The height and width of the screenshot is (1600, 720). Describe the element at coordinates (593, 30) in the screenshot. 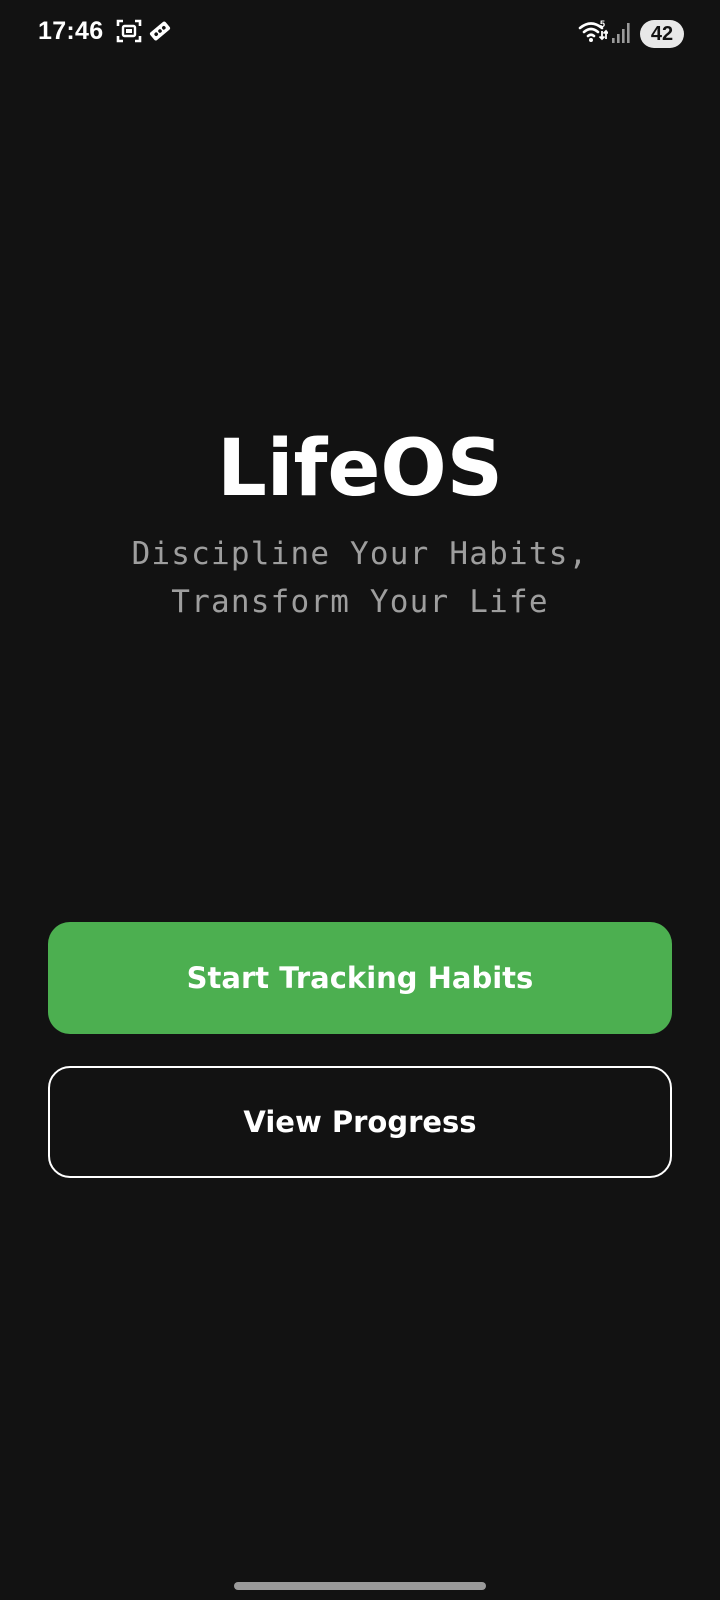

I see `wifi-icon: 5` at that location.